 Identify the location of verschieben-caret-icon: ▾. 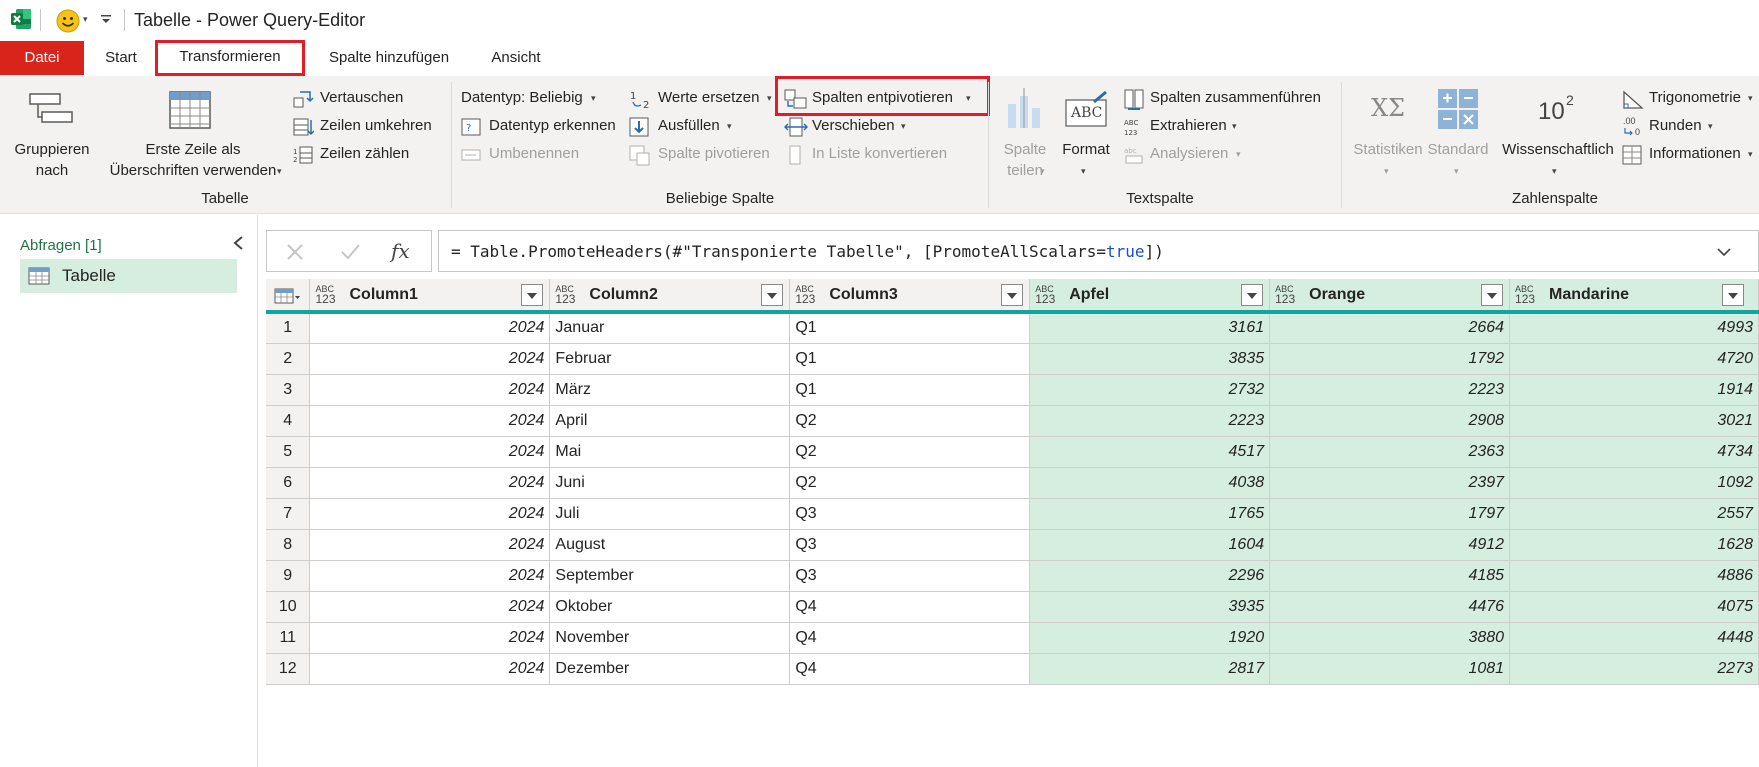
(903, 126).